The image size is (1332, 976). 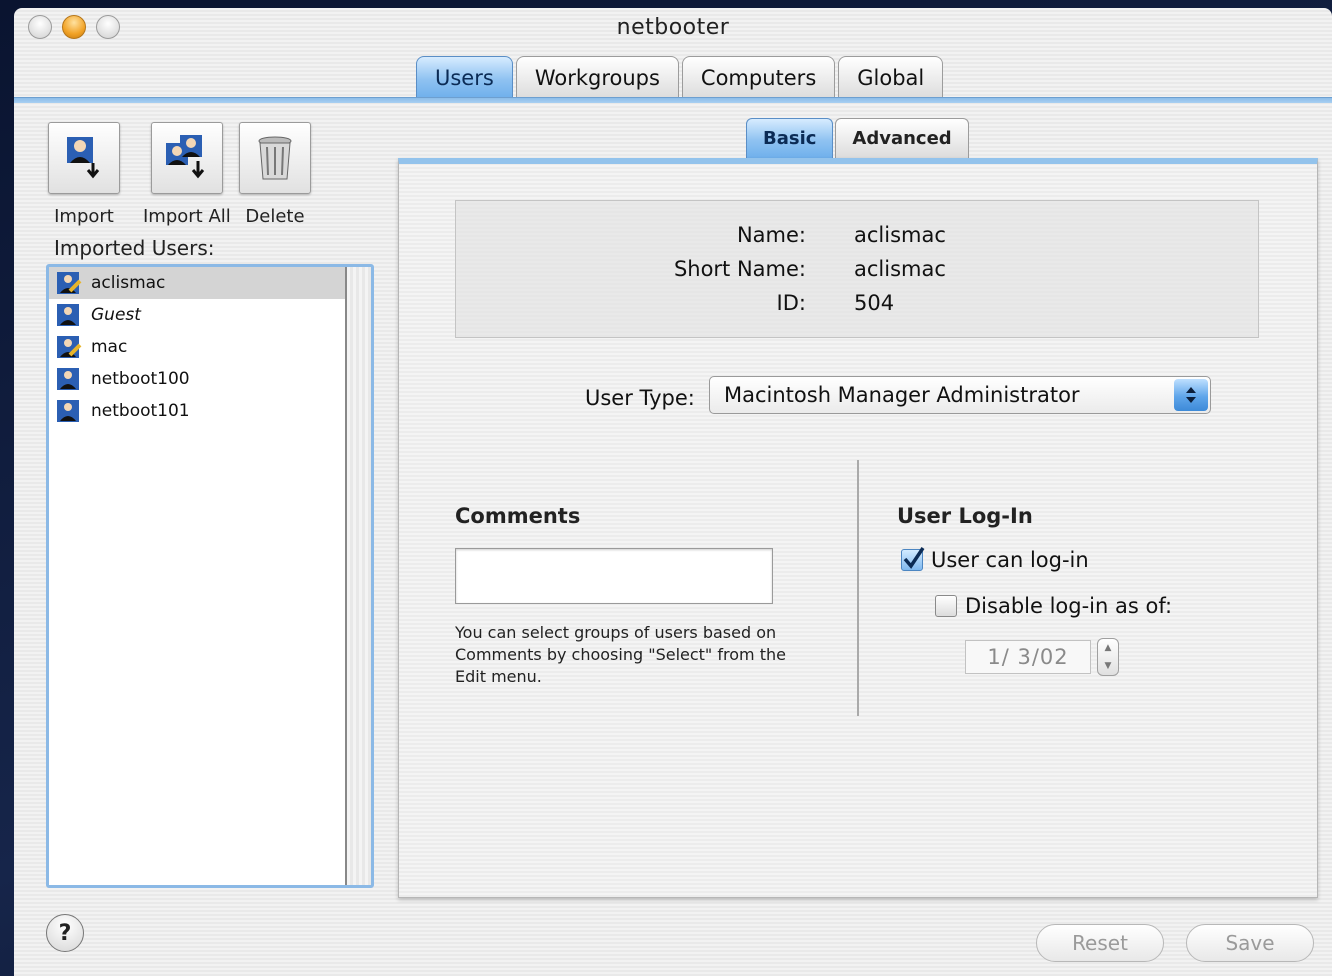 I want to click on tab-basic: Basic, so click(x=790, y=138).